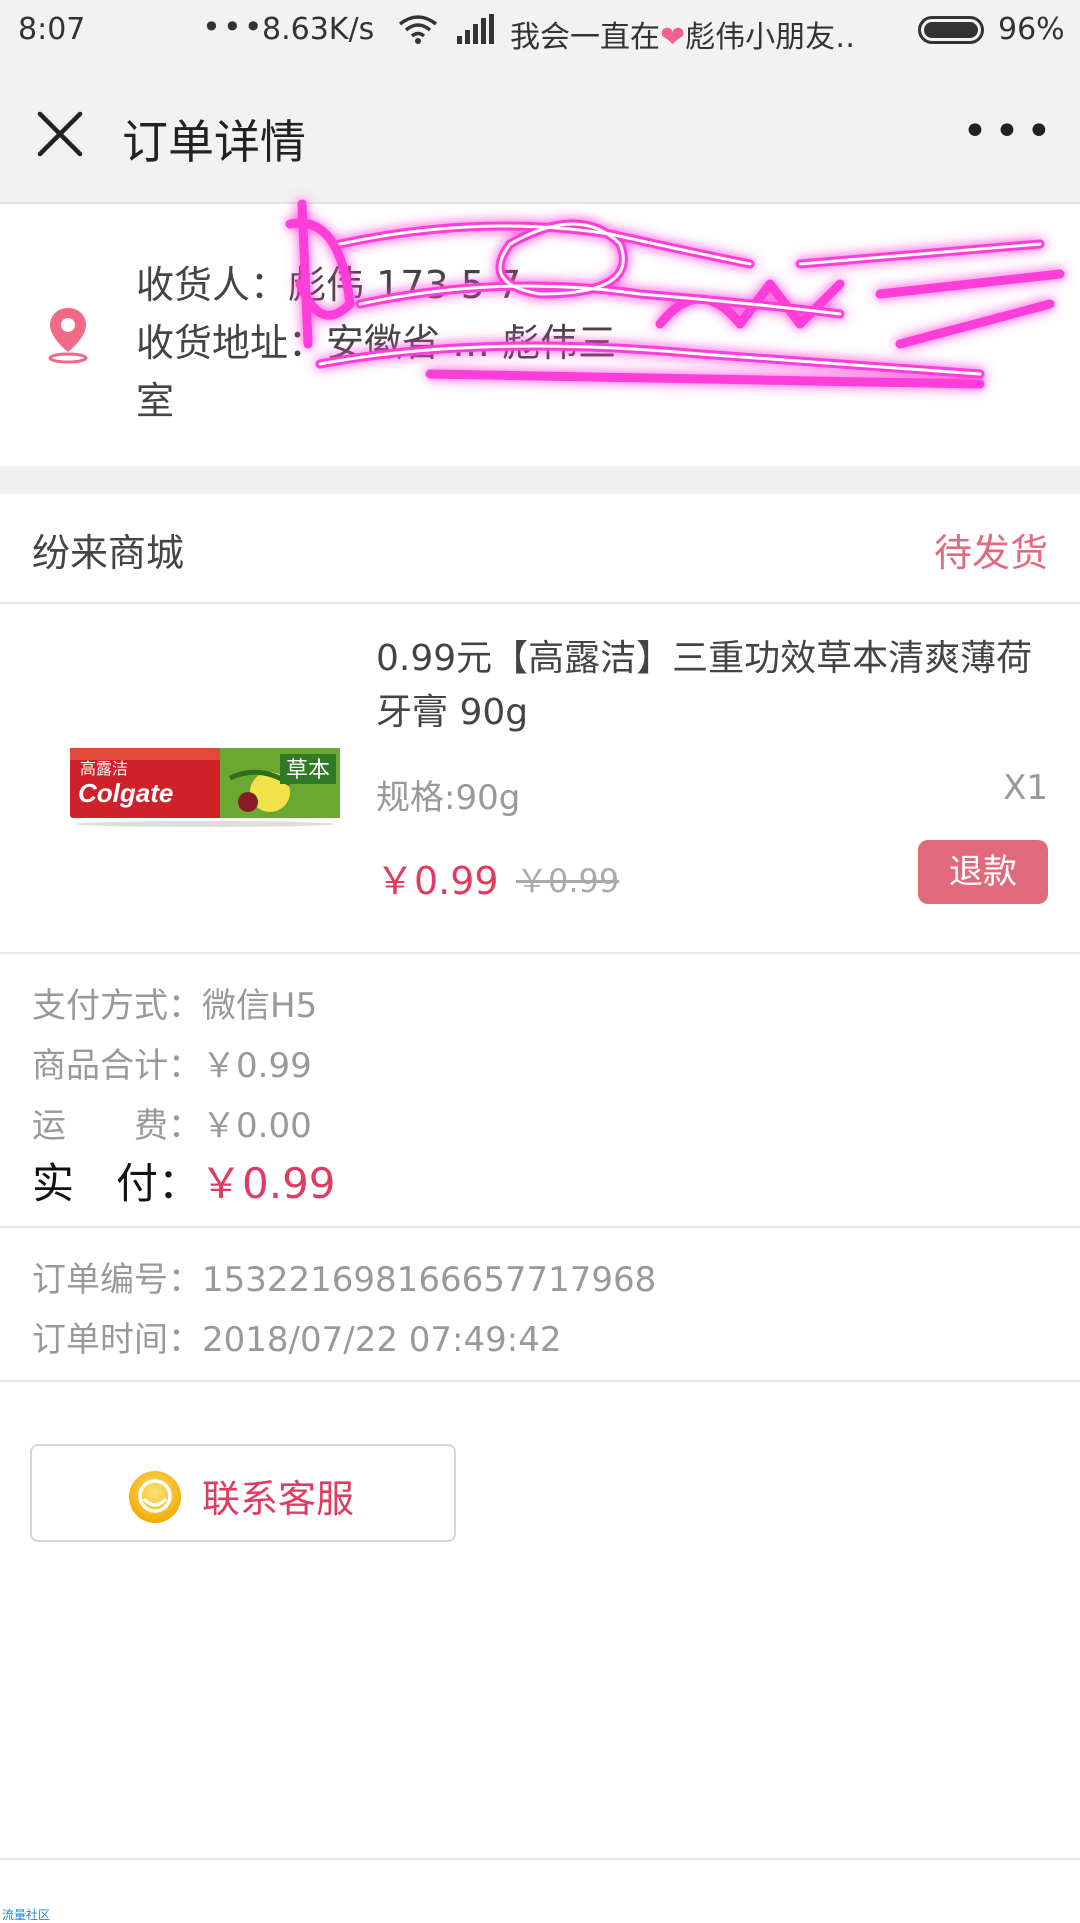 This screenshot has width=1080, height=1923. Describe the element at coordinates (278, 1499) in the screenshot. I see `contact-service-label: 联系客服` at that location.